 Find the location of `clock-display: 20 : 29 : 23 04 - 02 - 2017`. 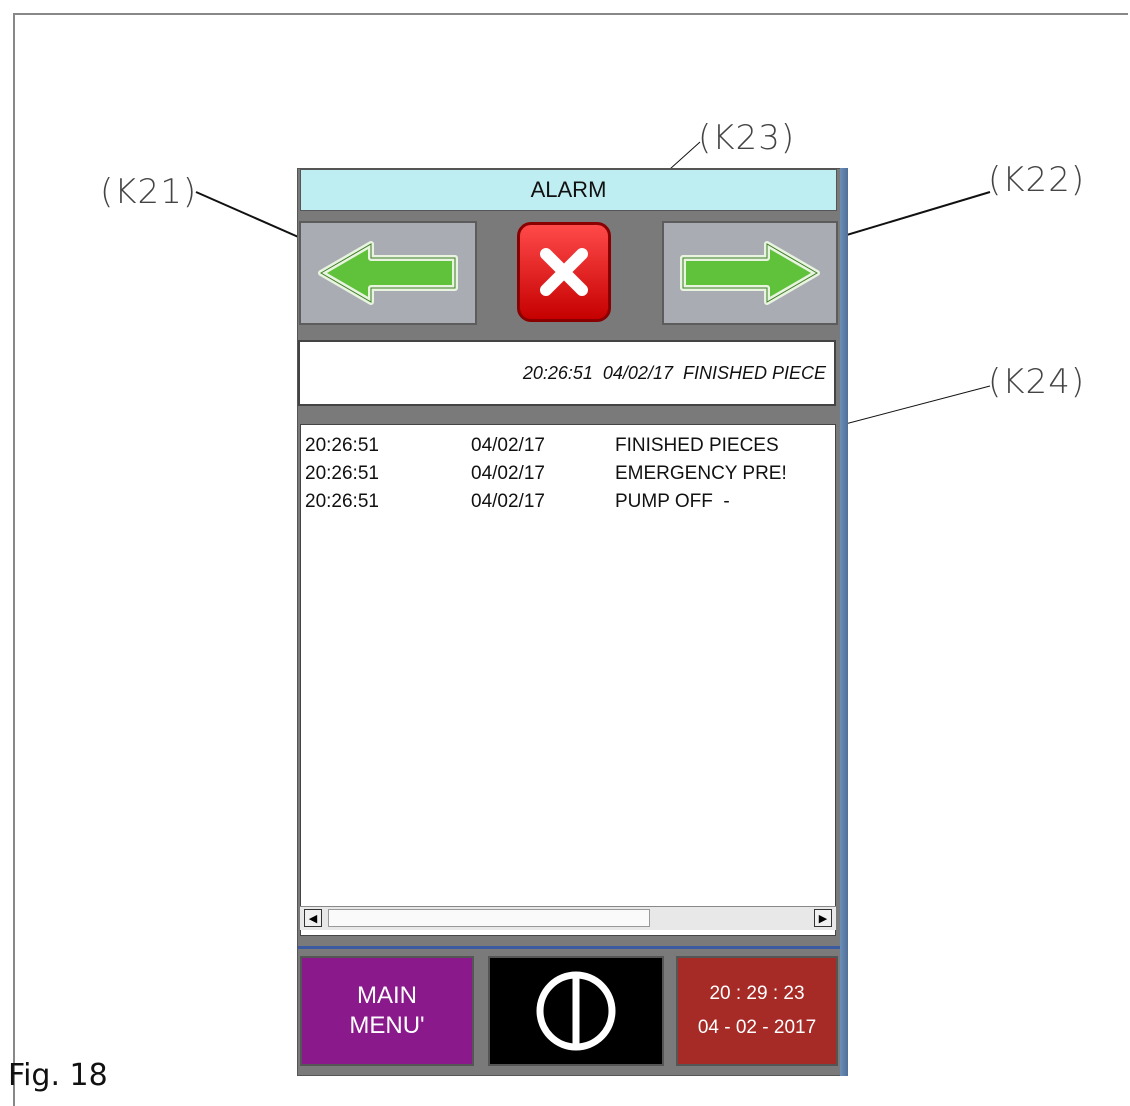

clock-display: 20 : 29 : 23 04 - 02 - 2017 is located at coordinates (757, 1011).